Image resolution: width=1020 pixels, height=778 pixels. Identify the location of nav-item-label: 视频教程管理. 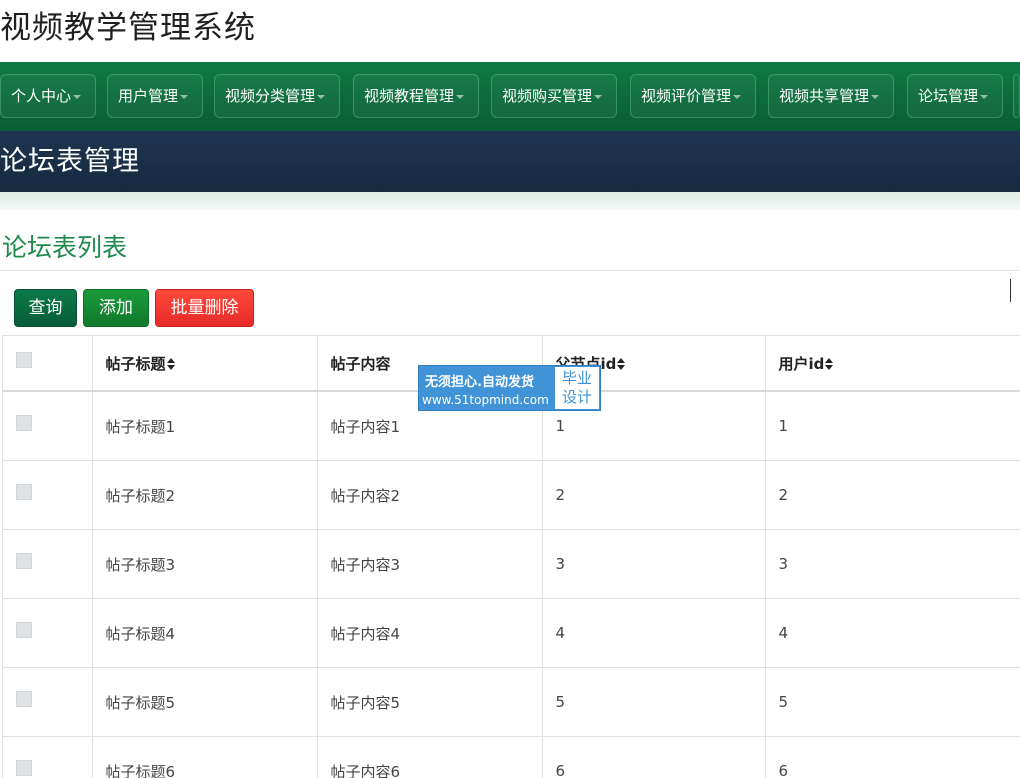
(409, 96).